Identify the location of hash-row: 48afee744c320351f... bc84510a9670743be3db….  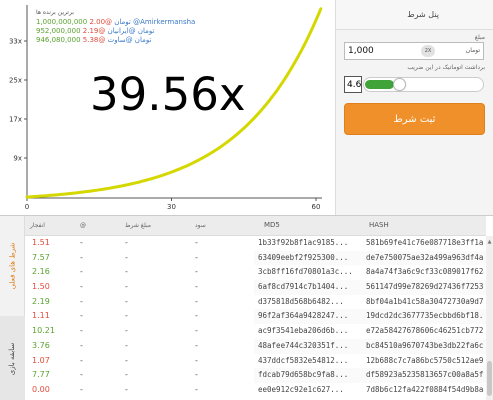
(370, 346).